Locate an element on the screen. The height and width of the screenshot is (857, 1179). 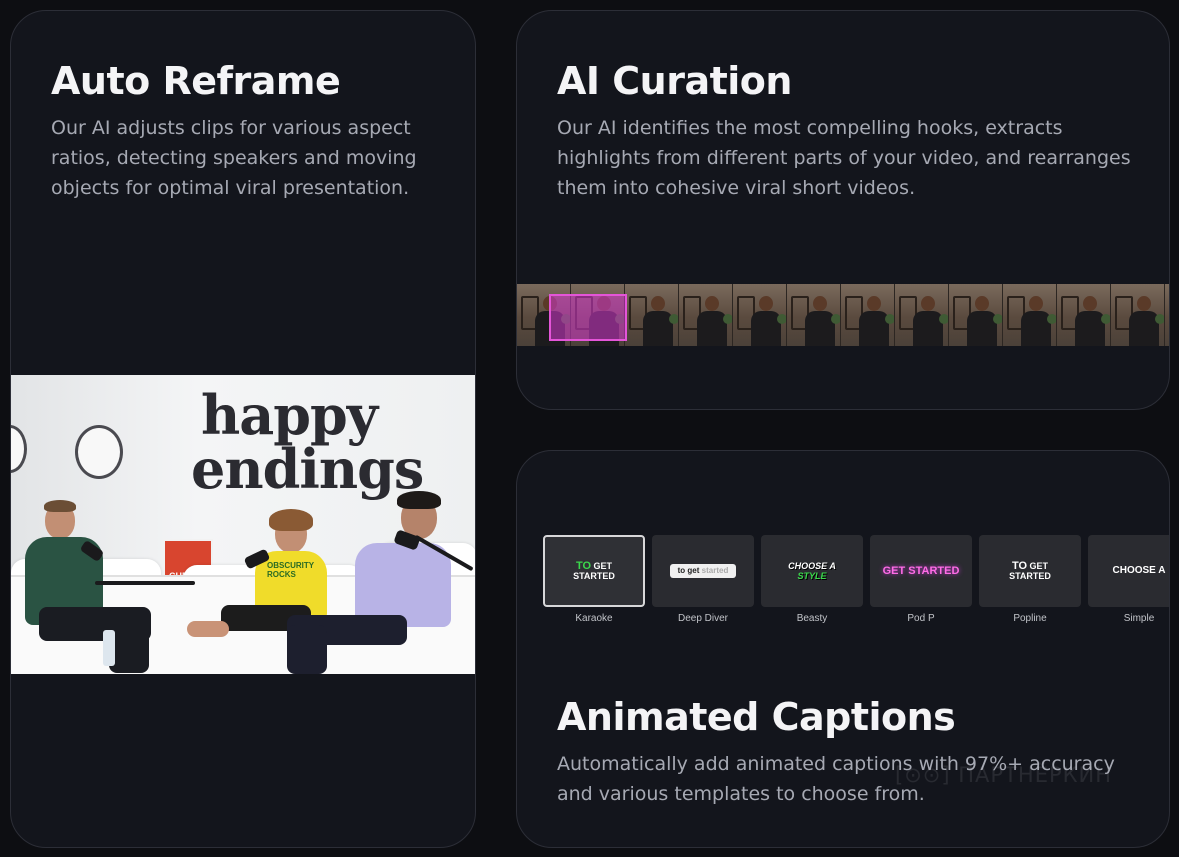
template-beasty: CHOOSE A STYLE Beasty is located at coordinates (812, 579).